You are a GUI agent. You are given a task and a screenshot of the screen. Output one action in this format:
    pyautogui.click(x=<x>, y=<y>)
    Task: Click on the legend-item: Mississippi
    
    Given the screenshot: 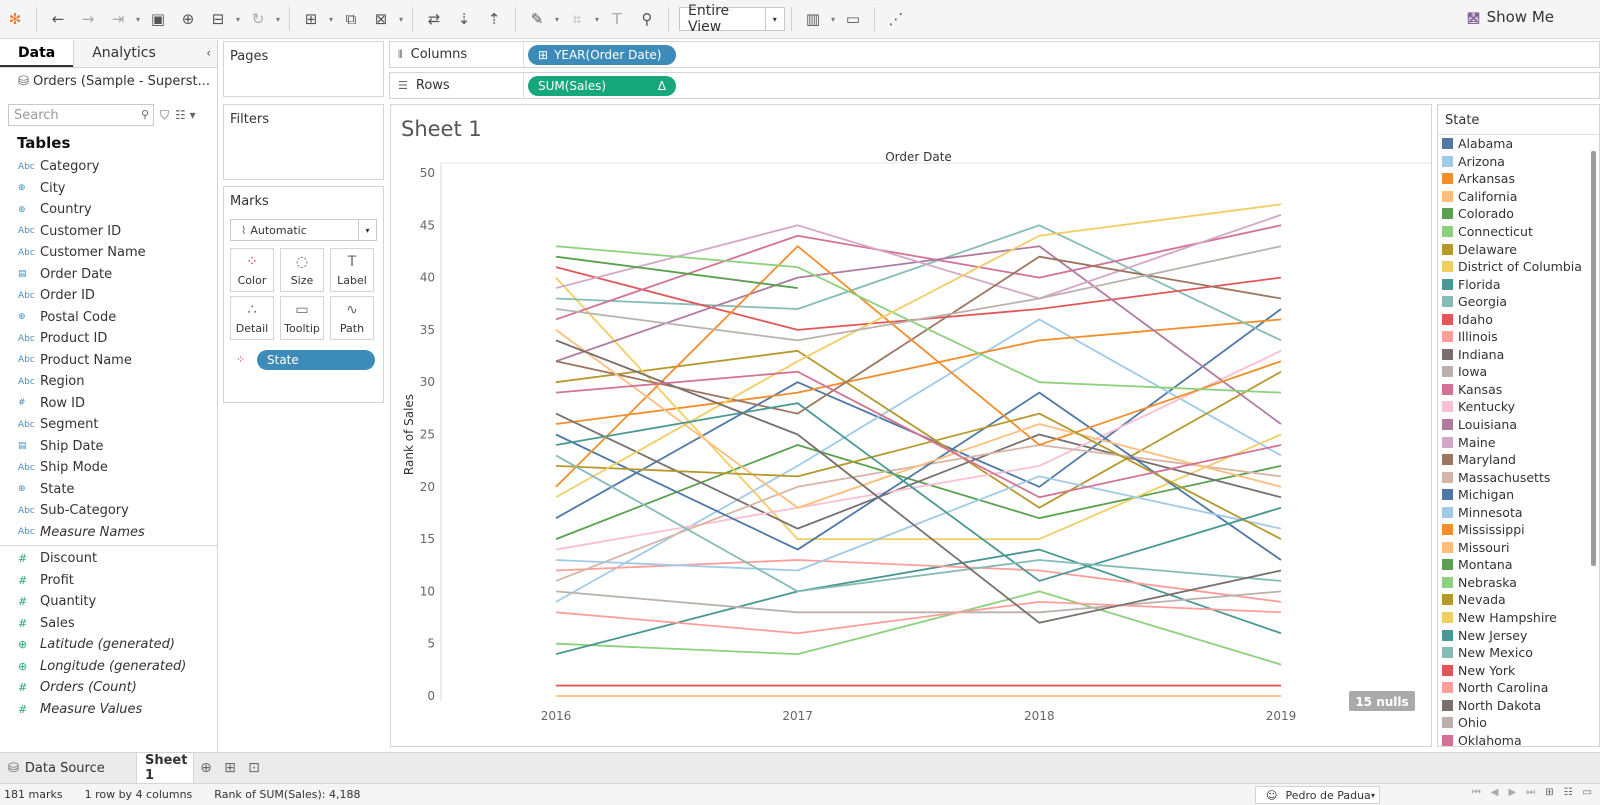 What is the action you would take?
    pyautogui.click(x=1518, y=530)
    